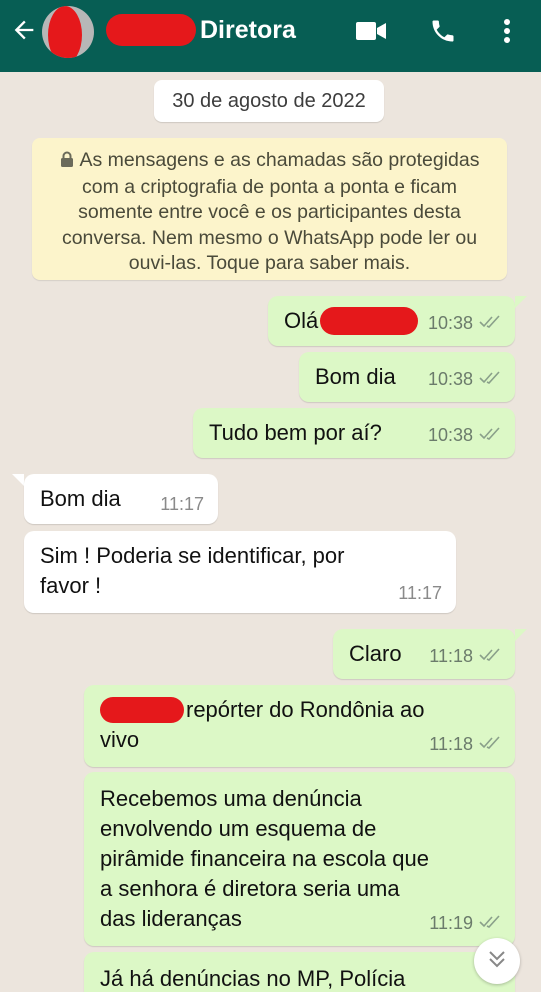  Describe the element at coordinates (295, 432) in the screenshot. I see `message-text: Tudo bem por aí?` at that location.